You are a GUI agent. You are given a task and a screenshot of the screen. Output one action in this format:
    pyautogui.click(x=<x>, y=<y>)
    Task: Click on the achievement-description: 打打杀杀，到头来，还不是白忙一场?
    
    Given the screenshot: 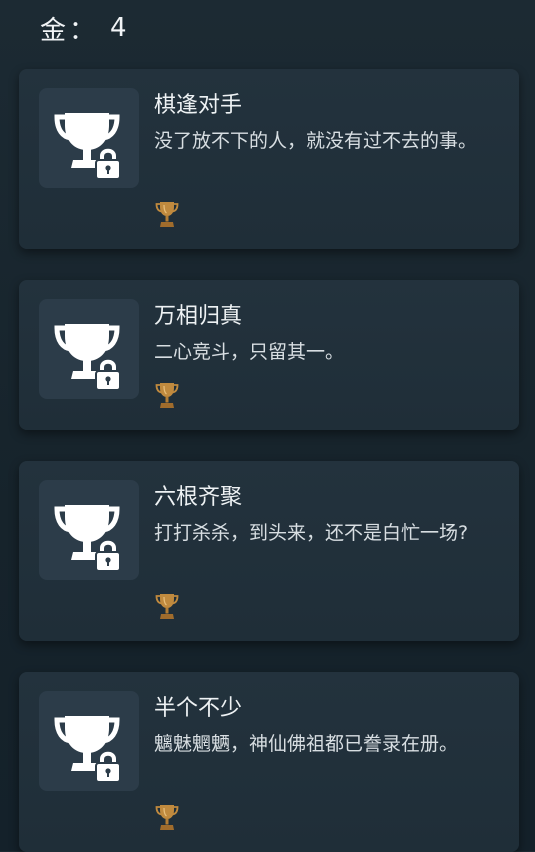 What is the action you would take?
    pyautogui.click(x=311, y=533)
    